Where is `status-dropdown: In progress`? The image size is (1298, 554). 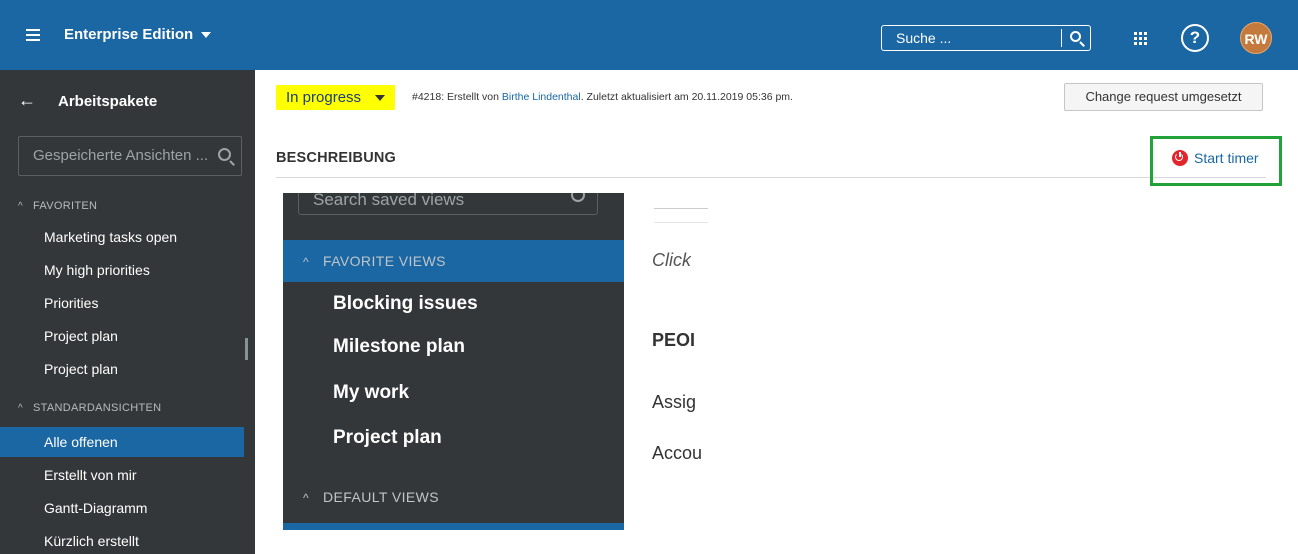 status-dropdown: In progress is located at coordinates (336, 97).